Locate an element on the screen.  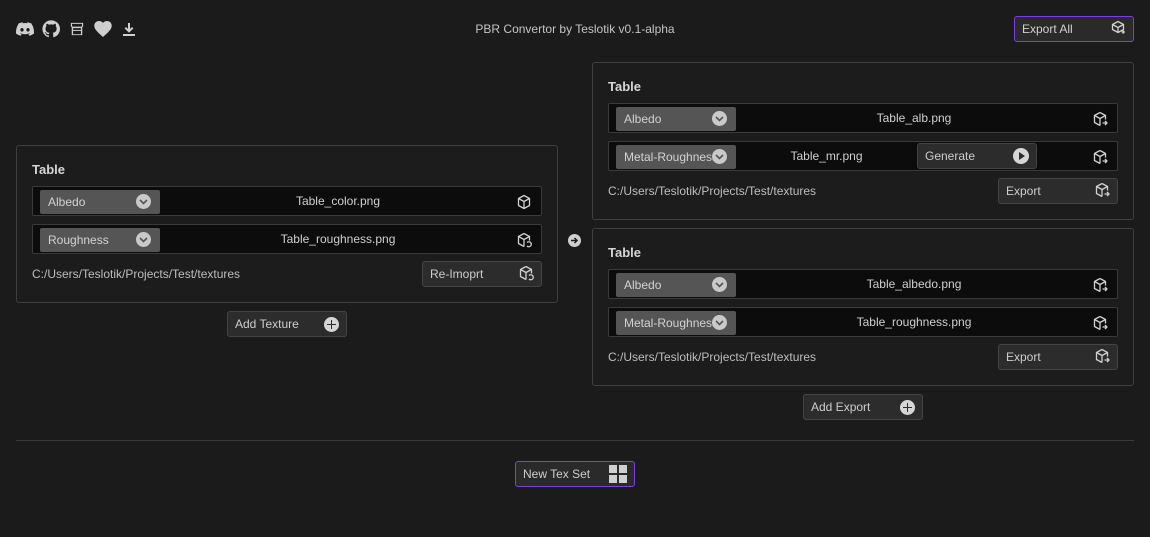
texture-type-dropdown: Roughness is located at coordinates (100, 240).